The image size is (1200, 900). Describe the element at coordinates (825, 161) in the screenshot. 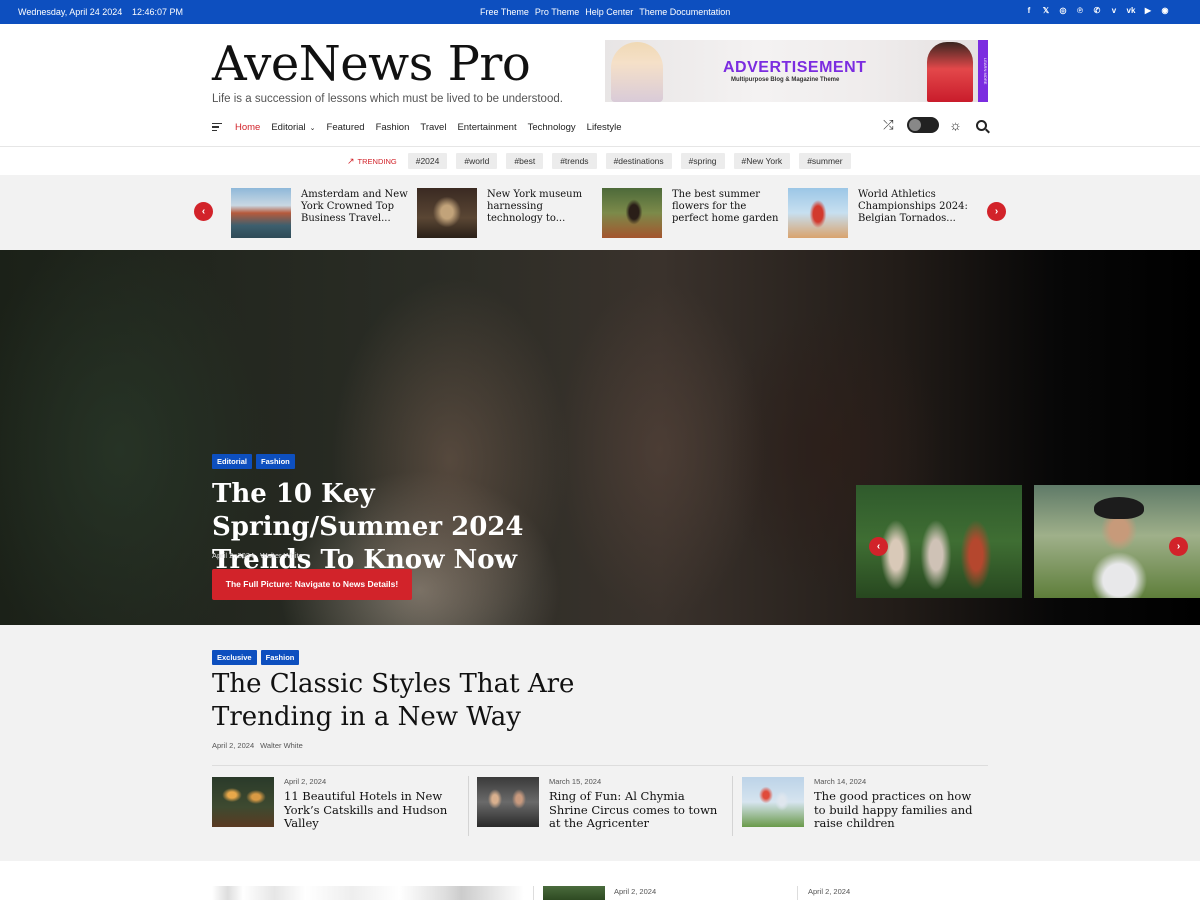

I see `trending-tag: #summer` at that location.